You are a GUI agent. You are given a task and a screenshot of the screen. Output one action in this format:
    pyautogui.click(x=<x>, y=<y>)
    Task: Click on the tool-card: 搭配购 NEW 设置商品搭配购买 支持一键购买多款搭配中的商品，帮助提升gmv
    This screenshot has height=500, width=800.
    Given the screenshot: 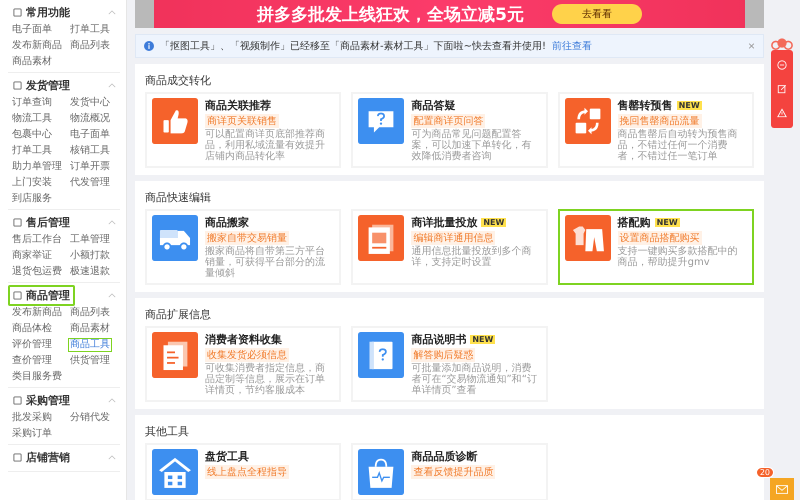 What is the action you would take?
    pyautogui.click(x=656, y=247)
    